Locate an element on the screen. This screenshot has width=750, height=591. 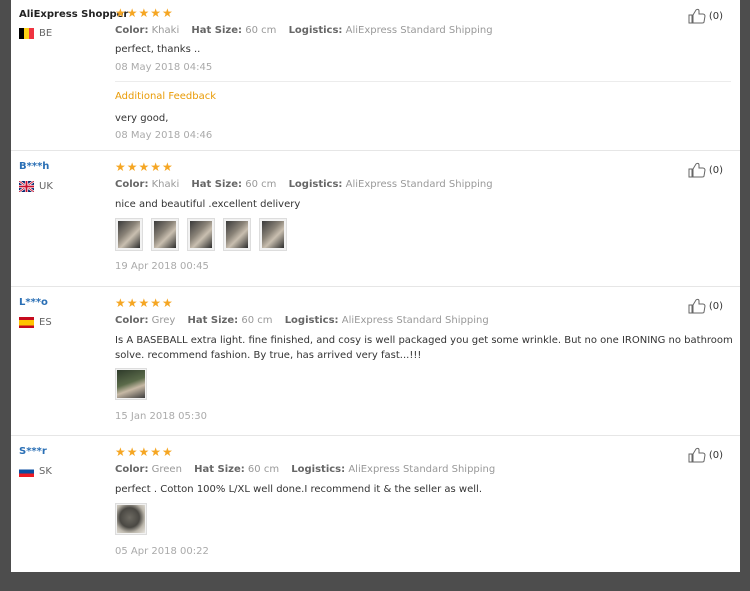
additional-feedback-label: Additional Feedback is located at coordinates (166, 96).